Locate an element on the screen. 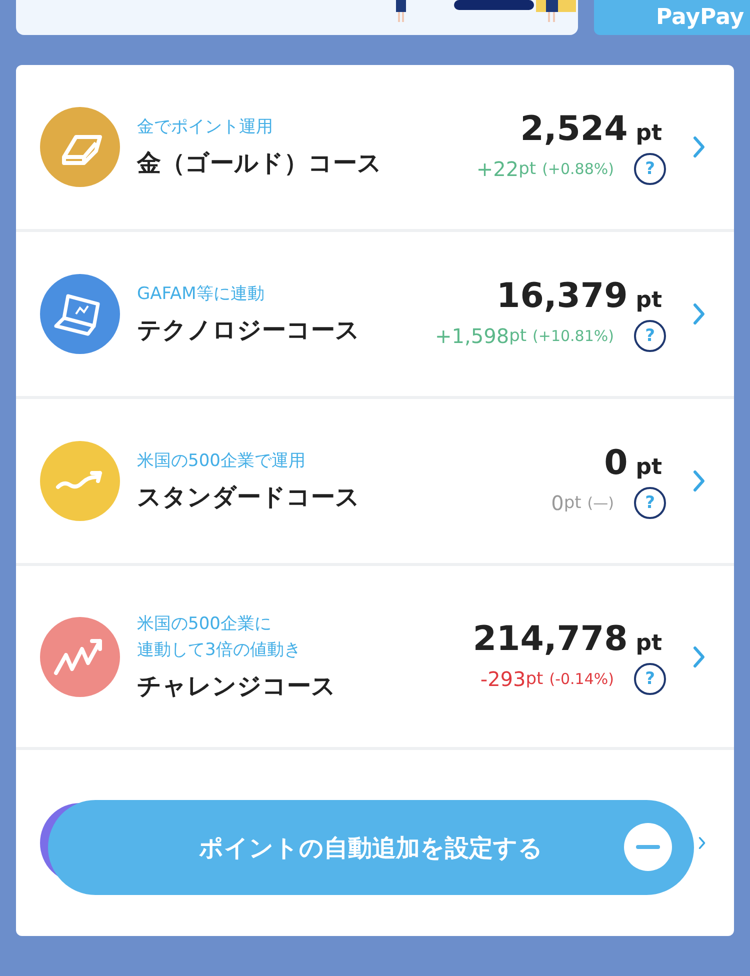 The width and height of the screenshot is (750, 976). points-value: 2,524 is located at coordinates (574, 129).